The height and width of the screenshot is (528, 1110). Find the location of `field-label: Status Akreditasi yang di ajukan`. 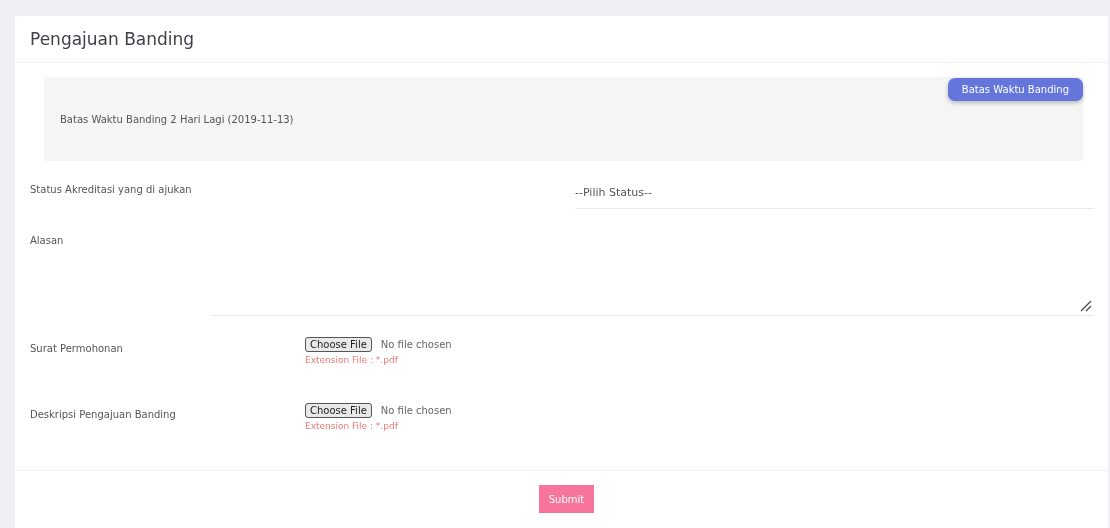

field-label: Status Akreditasi yang di ajukan is located at coordinates (111, 189).